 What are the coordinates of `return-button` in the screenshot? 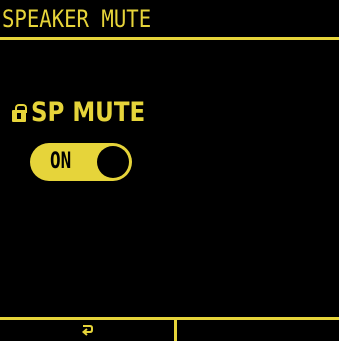 It's located at (87, 330).